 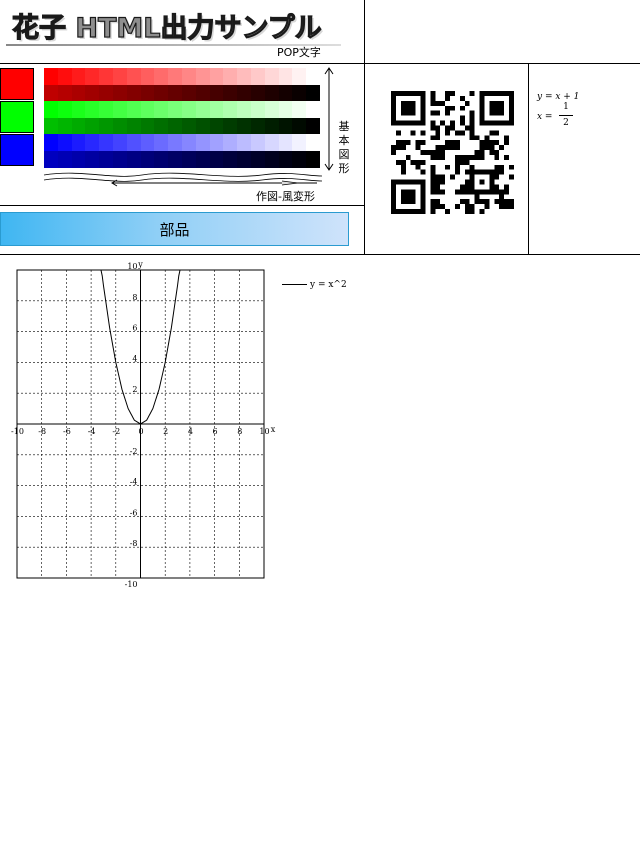 What do you see at coordinates (566, 107) in the screenshot?
I see `fraction-numerator: 1` at bounding box center [566, 107].